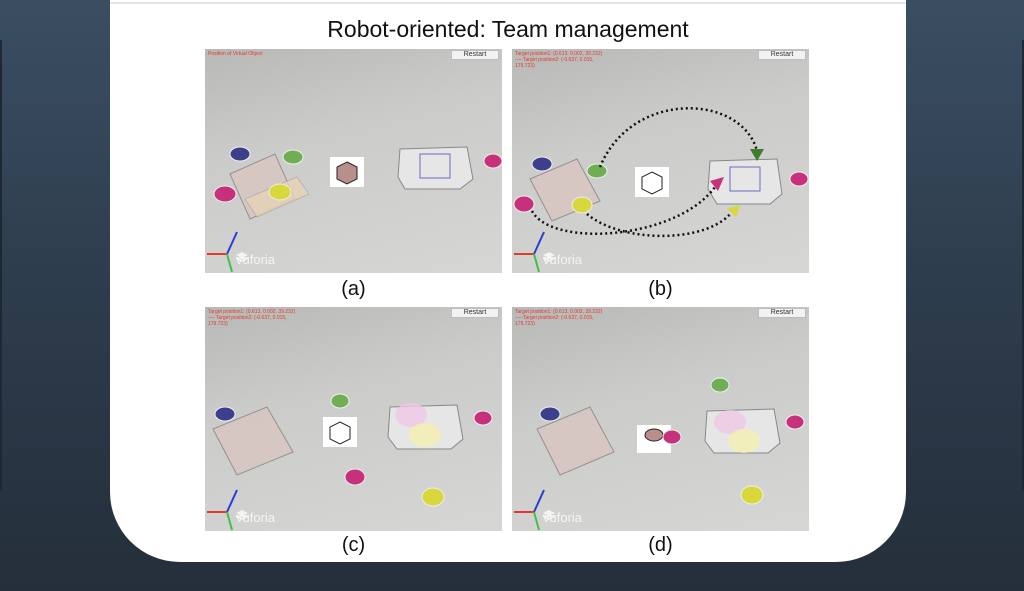  I want to click on scene-b, so click(661, 190).